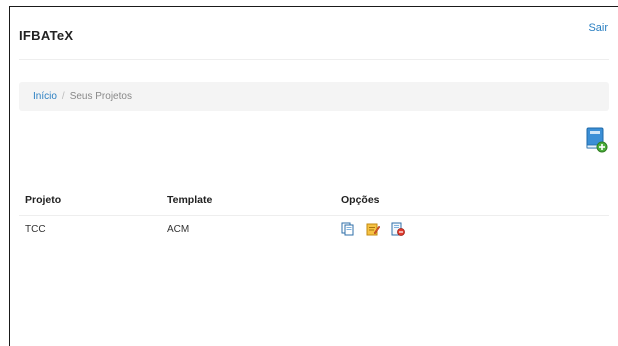 This screenshot has width=618, height=346. What do you see at coordinates (348, 229) in the screenshot?
I see `copy-document-icon` at bounding box center [348, 229].